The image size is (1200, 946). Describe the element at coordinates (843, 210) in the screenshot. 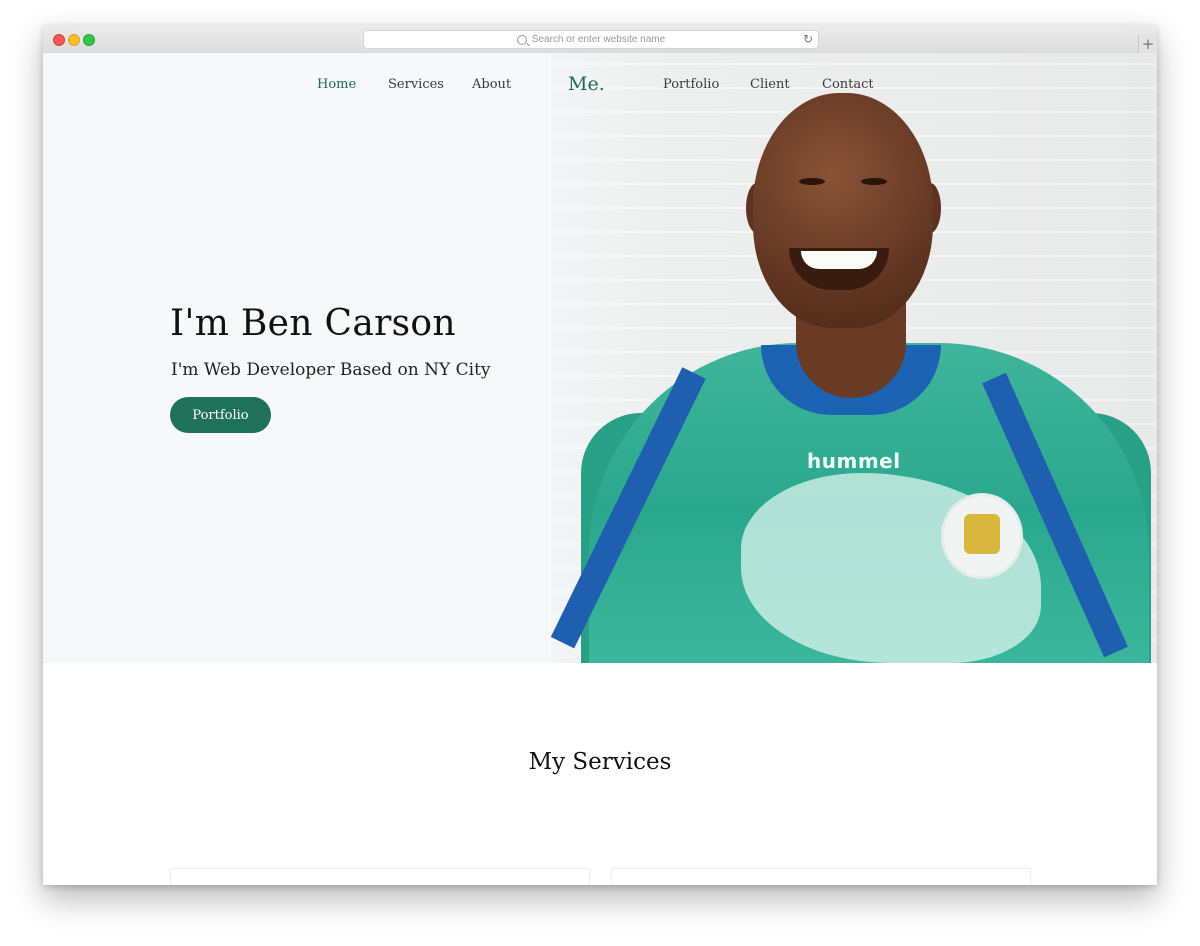

I see `photo-head` at that location.